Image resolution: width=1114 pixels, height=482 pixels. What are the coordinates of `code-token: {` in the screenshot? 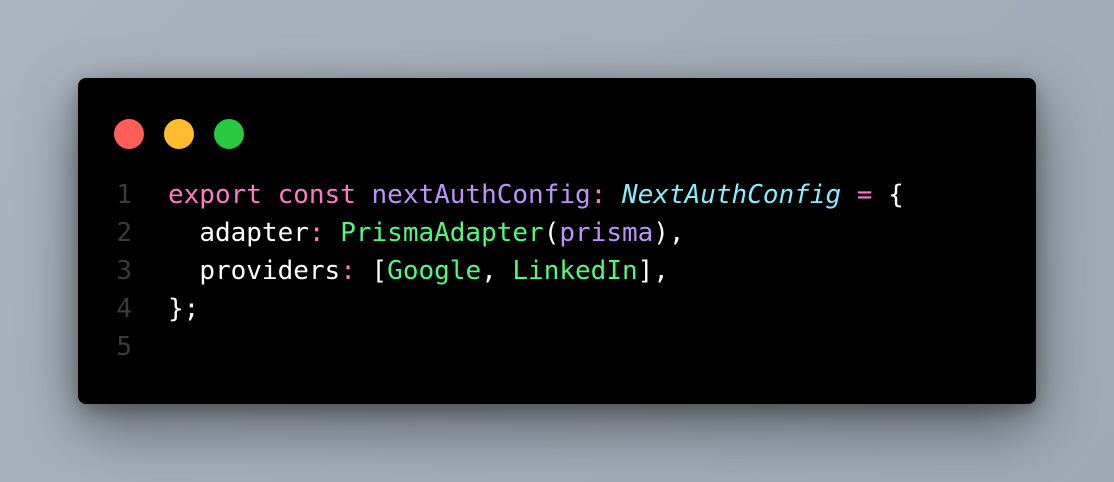 It's located at (896, 195).